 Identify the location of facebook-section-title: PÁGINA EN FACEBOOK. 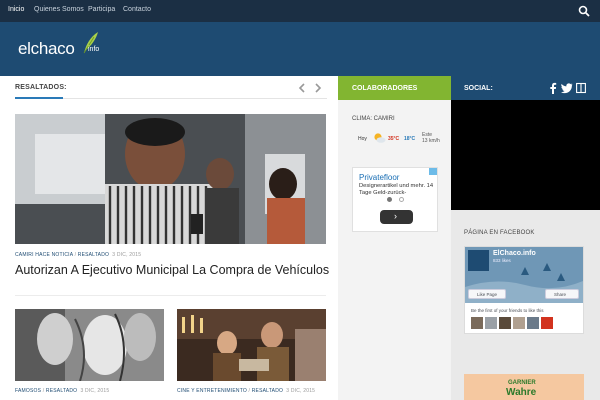
(499, 233).